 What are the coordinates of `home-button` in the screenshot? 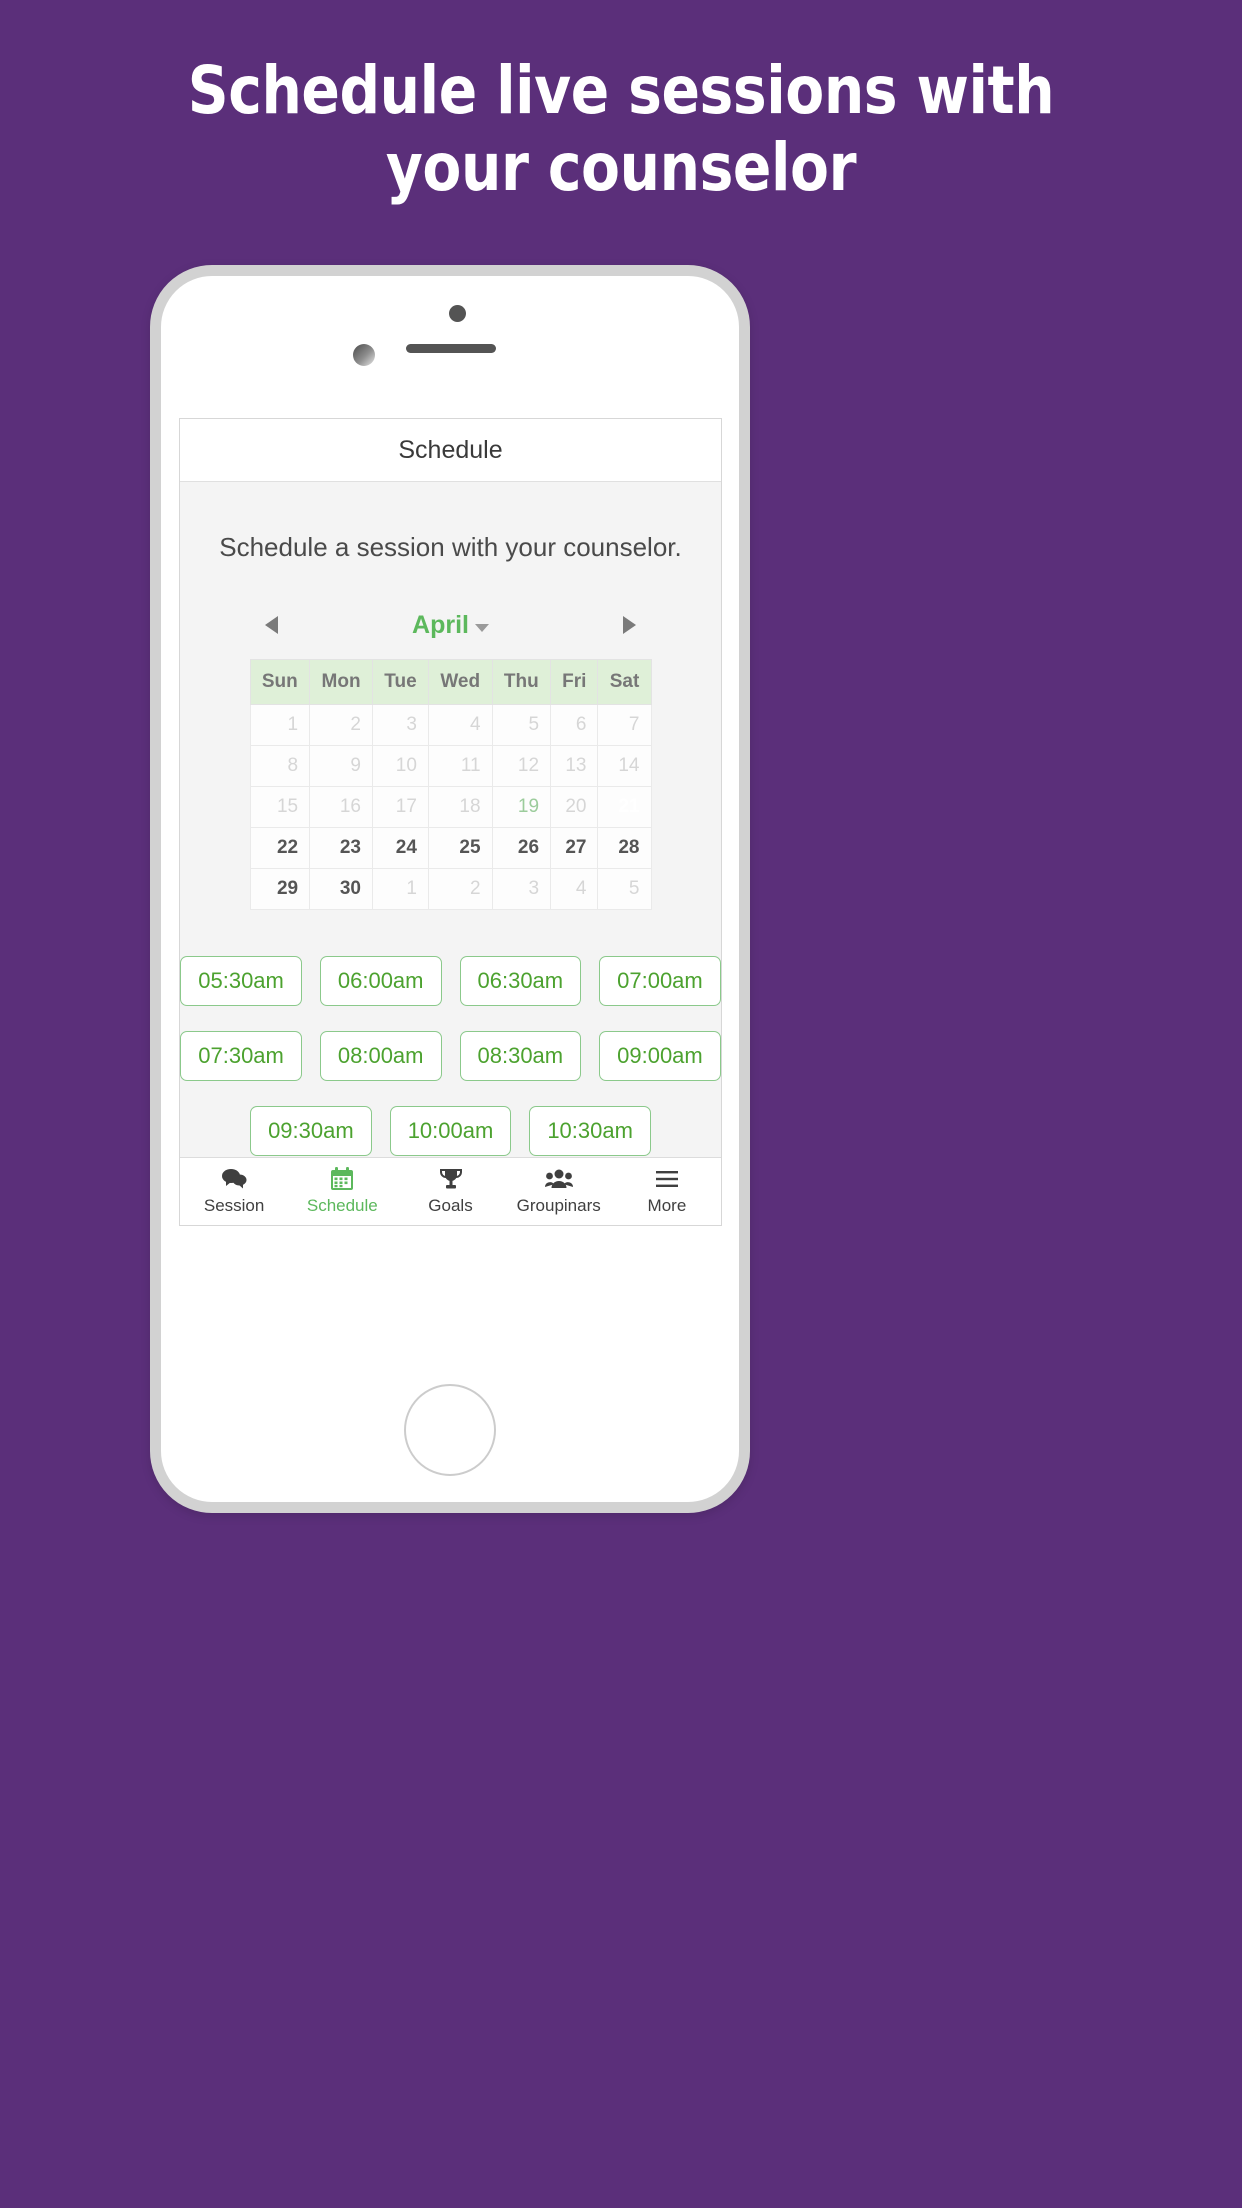 It's located at (450, 1430).